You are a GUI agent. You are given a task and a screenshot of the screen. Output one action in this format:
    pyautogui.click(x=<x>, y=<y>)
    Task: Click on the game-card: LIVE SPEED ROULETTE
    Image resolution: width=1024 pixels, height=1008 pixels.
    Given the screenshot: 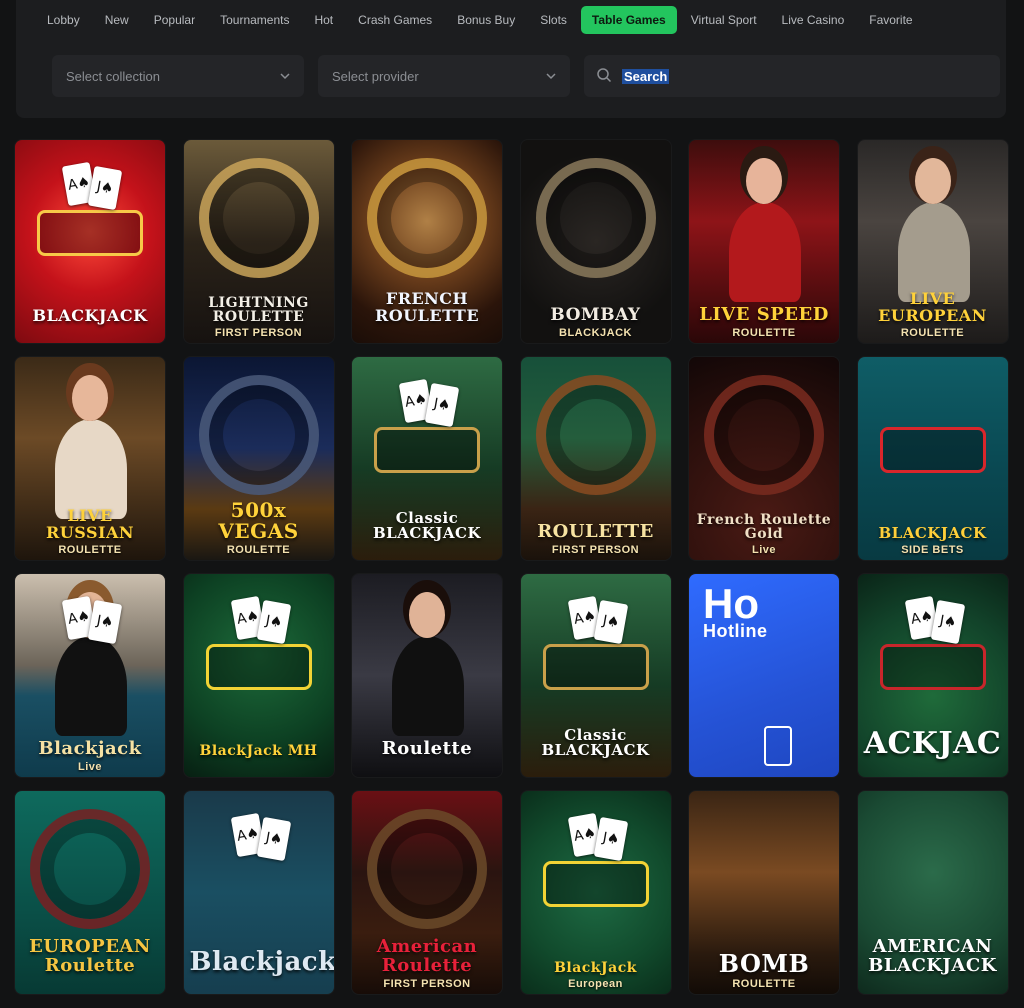 What is the action you would take?
    pyautogui.click(x=764, y=241)
    